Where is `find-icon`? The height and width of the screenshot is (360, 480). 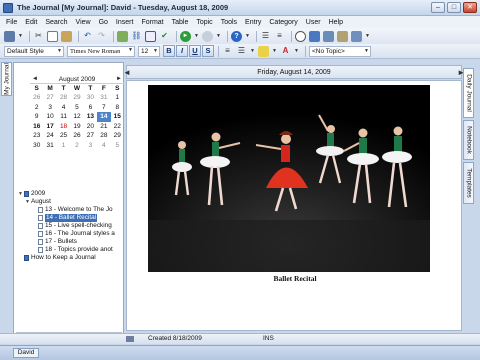 find-icon is located at coordinates (328, 36).